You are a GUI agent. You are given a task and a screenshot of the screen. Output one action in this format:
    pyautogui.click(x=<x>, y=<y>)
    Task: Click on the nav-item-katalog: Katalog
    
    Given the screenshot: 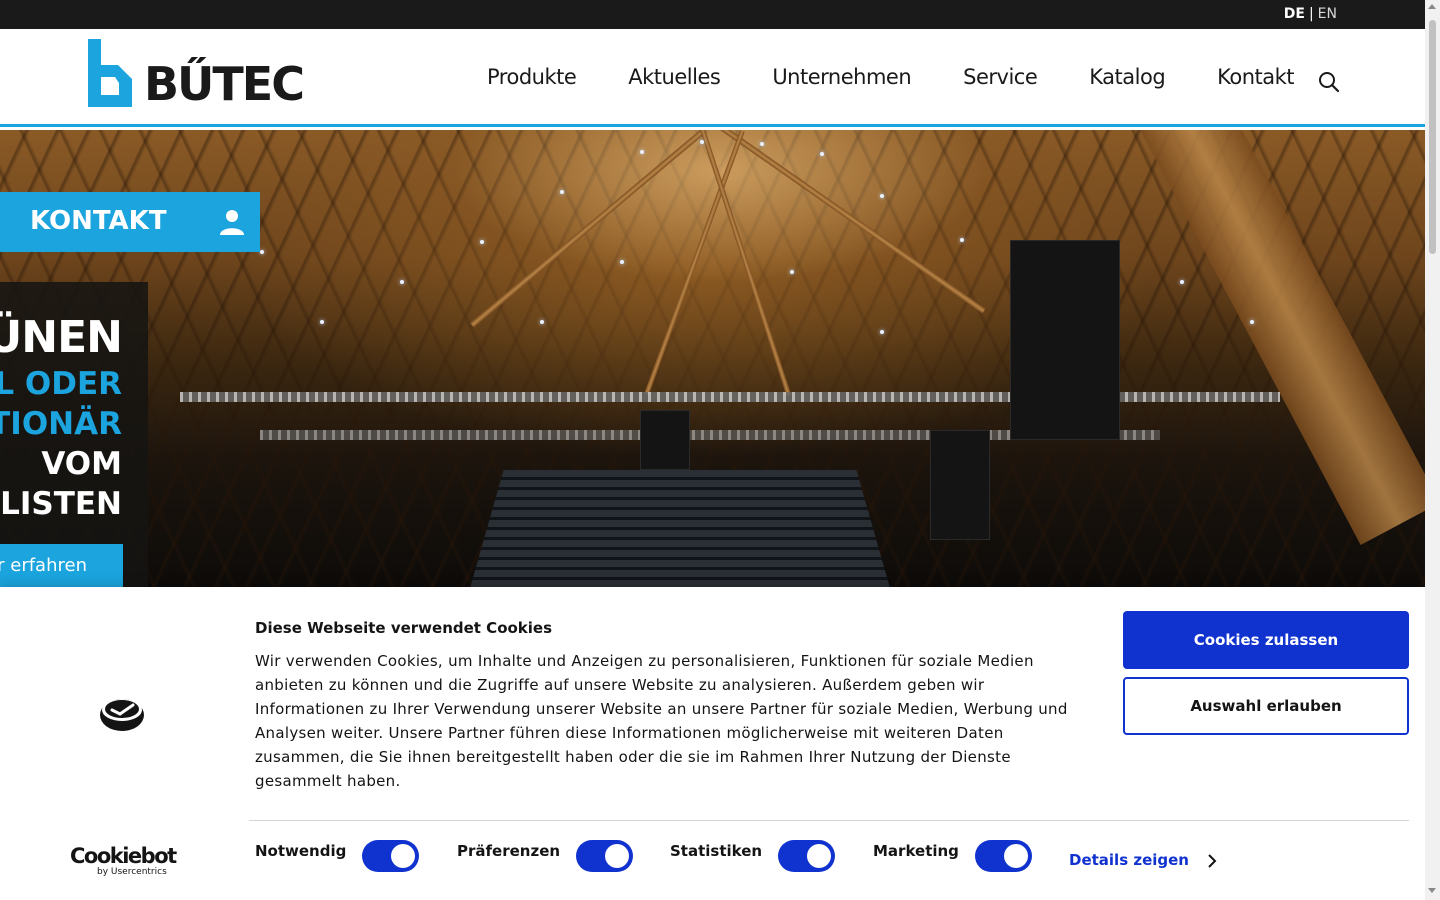 What is the action you would take?
    pyautogui.click(x=1127, y=77)
    